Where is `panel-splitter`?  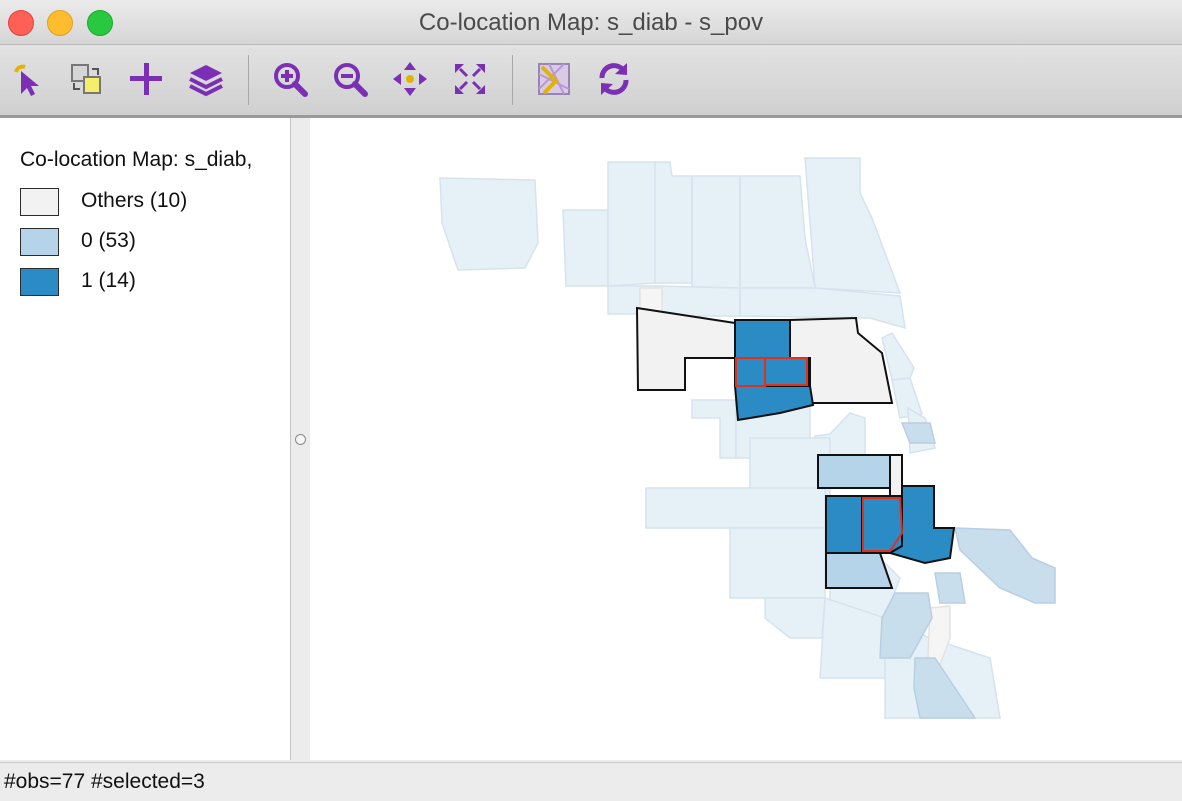 panel-splitter is located at coordinates (300, 439).